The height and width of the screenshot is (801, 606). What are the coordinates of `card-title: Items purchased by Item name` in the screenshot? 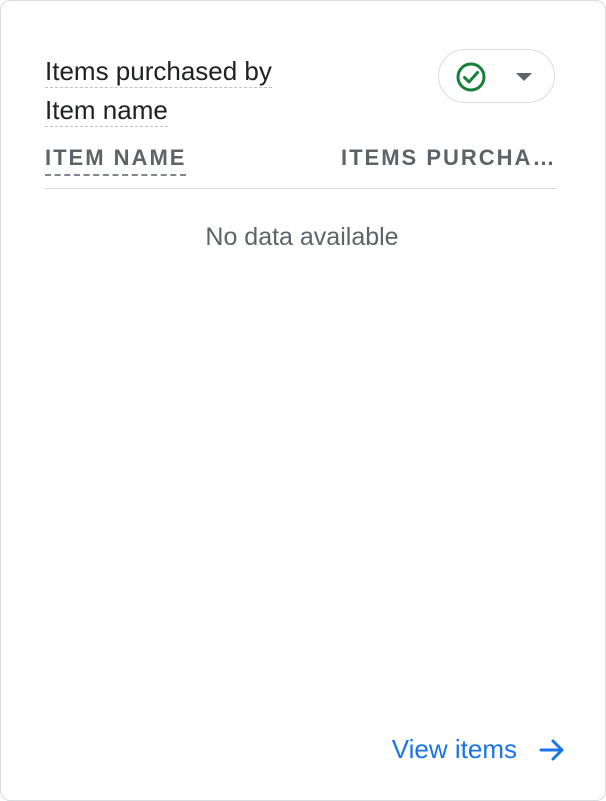 It's located at (195, 91).